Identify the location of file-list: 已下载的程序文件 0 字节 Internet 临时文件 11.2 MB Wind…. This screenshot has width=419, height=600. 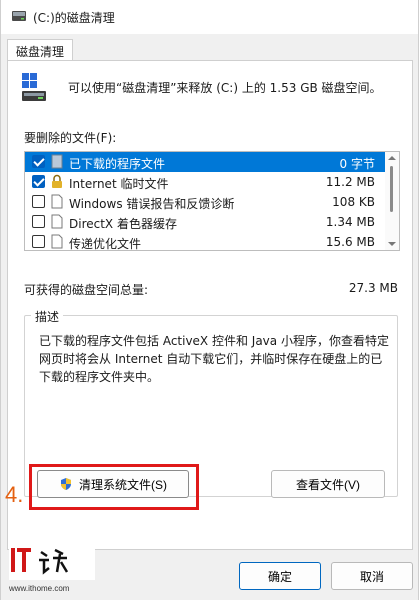
(212, 201).